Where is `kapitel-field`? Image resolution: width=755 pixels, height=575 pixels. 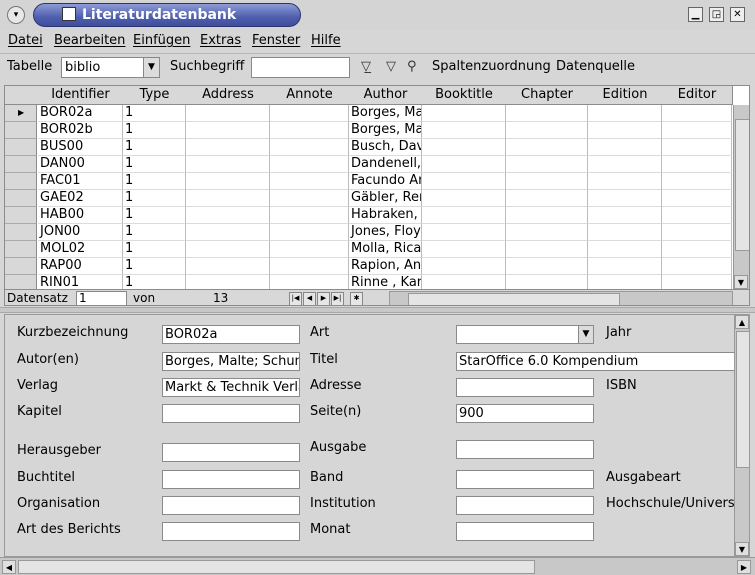 kapitel-field is located at coordinates (231, 413).